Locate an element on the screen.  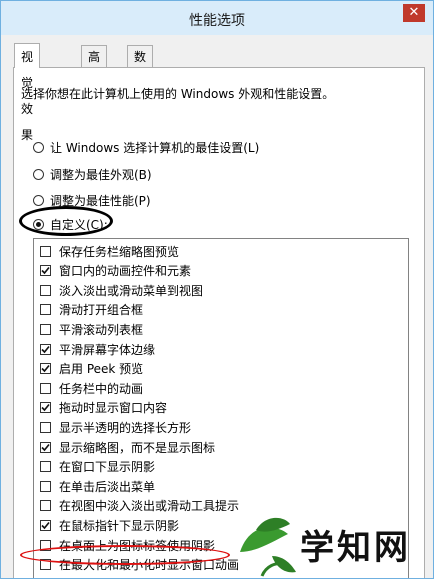
checklist-item-label: 窗口内的动画控件和元素 is located at coordinates (125, 271).